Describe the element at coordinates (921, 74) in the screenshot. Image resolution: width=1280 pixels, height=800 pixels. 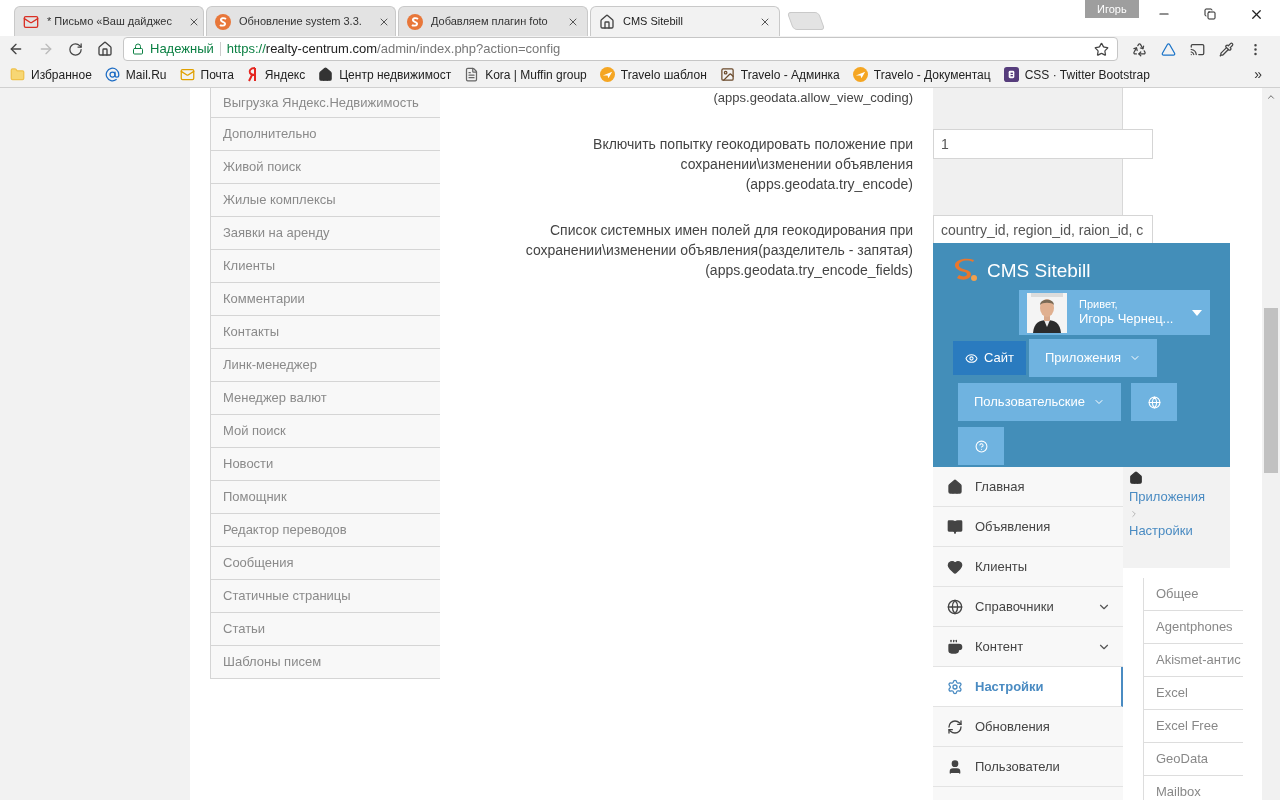
I see `bookmark: Travelo - Документац` at that location.